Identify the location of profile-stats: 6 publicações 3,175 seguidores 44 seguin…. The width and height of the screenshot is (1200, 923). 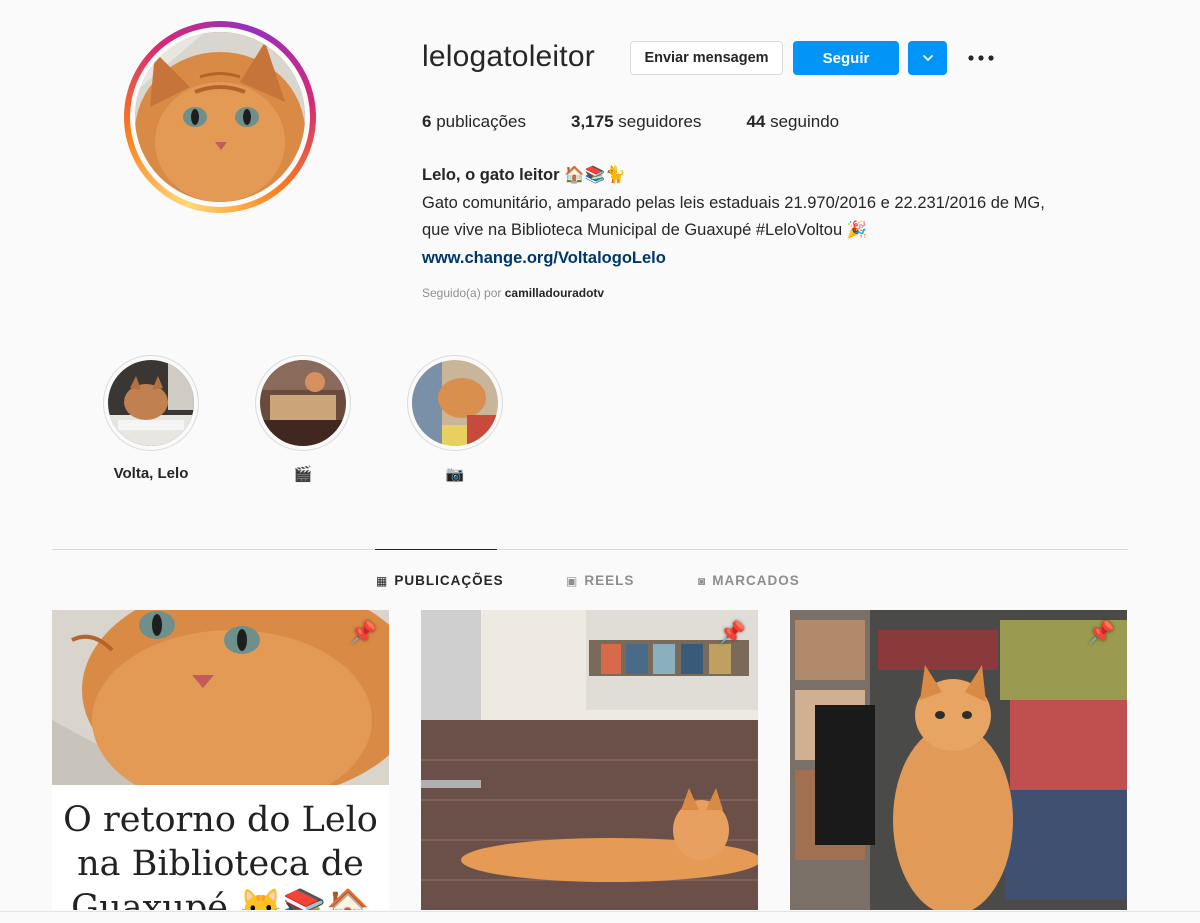
(653, 122).